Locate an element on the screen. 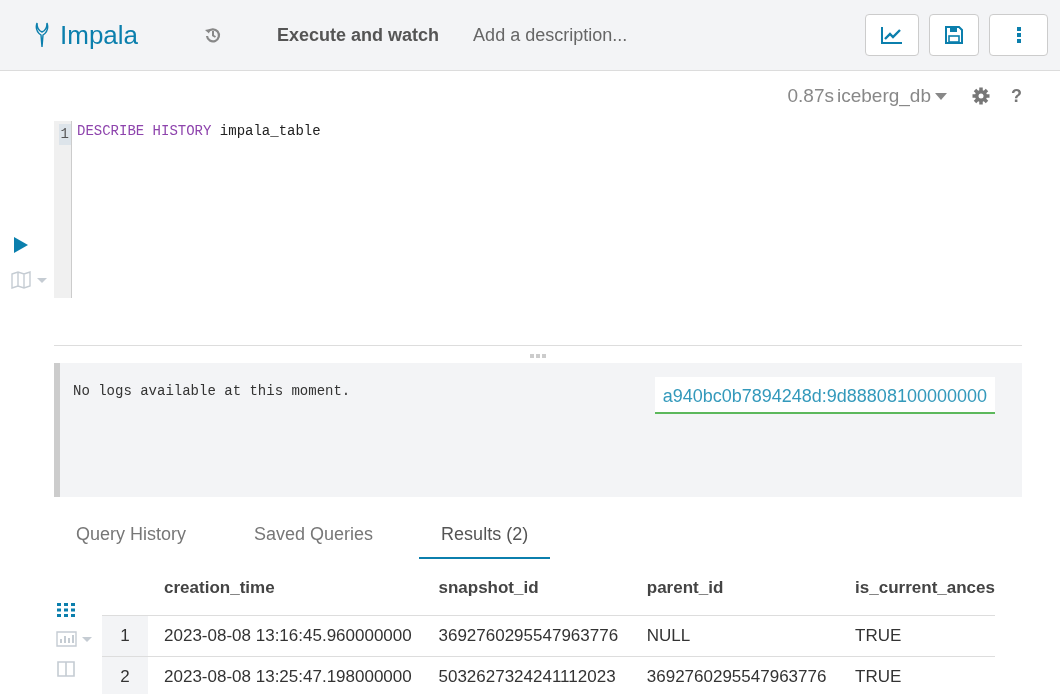  table-cell: NULL is located at coordinates (735, 635).